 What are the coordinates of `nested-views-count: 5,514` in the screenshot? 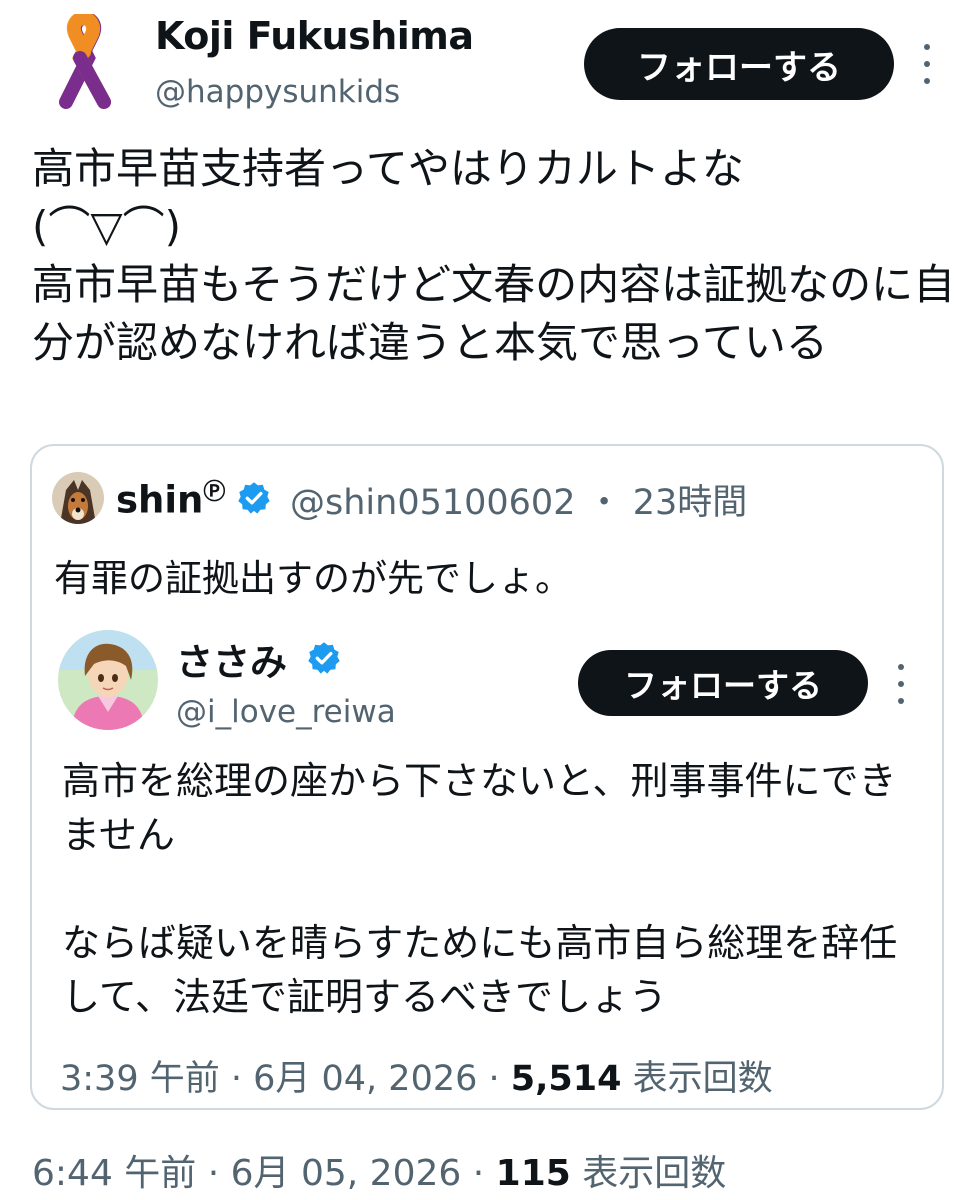 It's located at (566, 1079).